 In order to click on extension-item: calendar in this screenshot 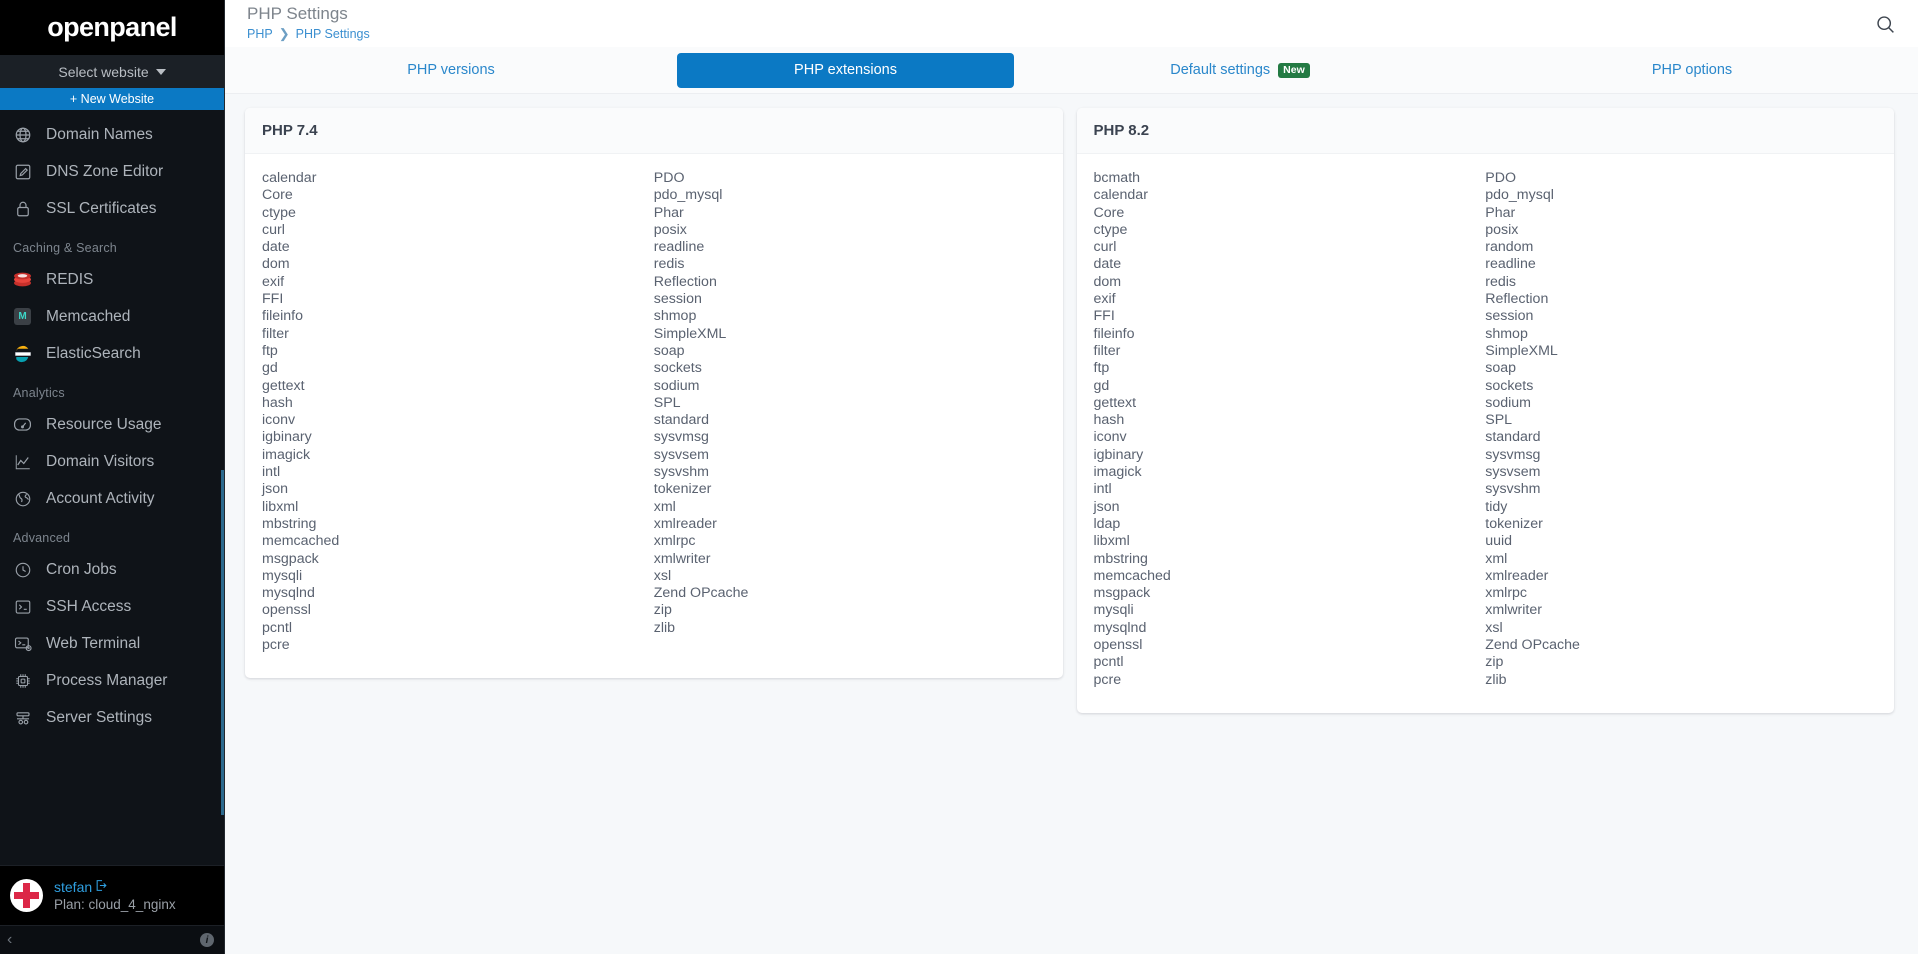, I will do `click(289, 178)`.